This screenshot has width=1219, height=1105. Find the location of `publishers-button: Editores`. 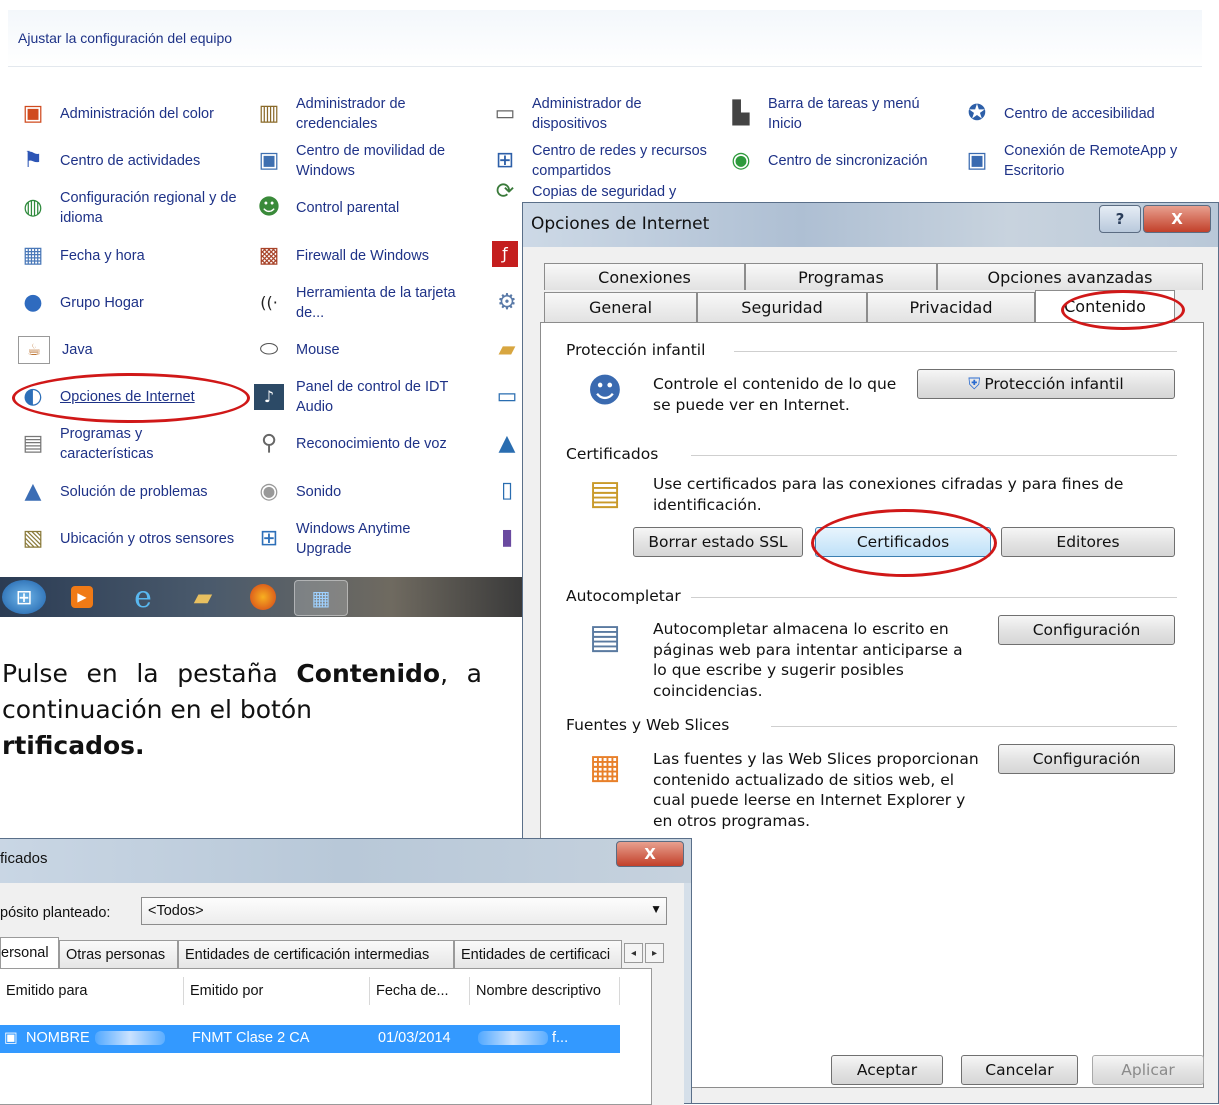

publishers-button: Editores is located at coordinates (1088, 542).